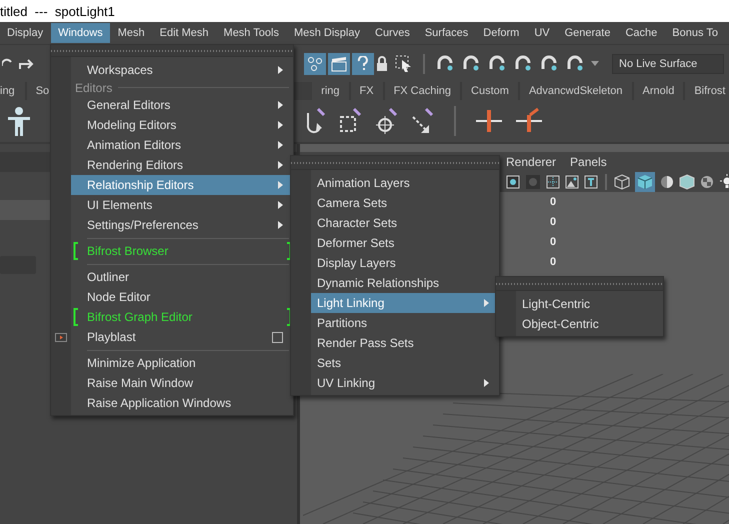 The height and width of the screenshot is (524, 729). What do you see at coordinates (339, 63) in the screenshot?
I see `clapper-icon` at bounding box center [339, 63].